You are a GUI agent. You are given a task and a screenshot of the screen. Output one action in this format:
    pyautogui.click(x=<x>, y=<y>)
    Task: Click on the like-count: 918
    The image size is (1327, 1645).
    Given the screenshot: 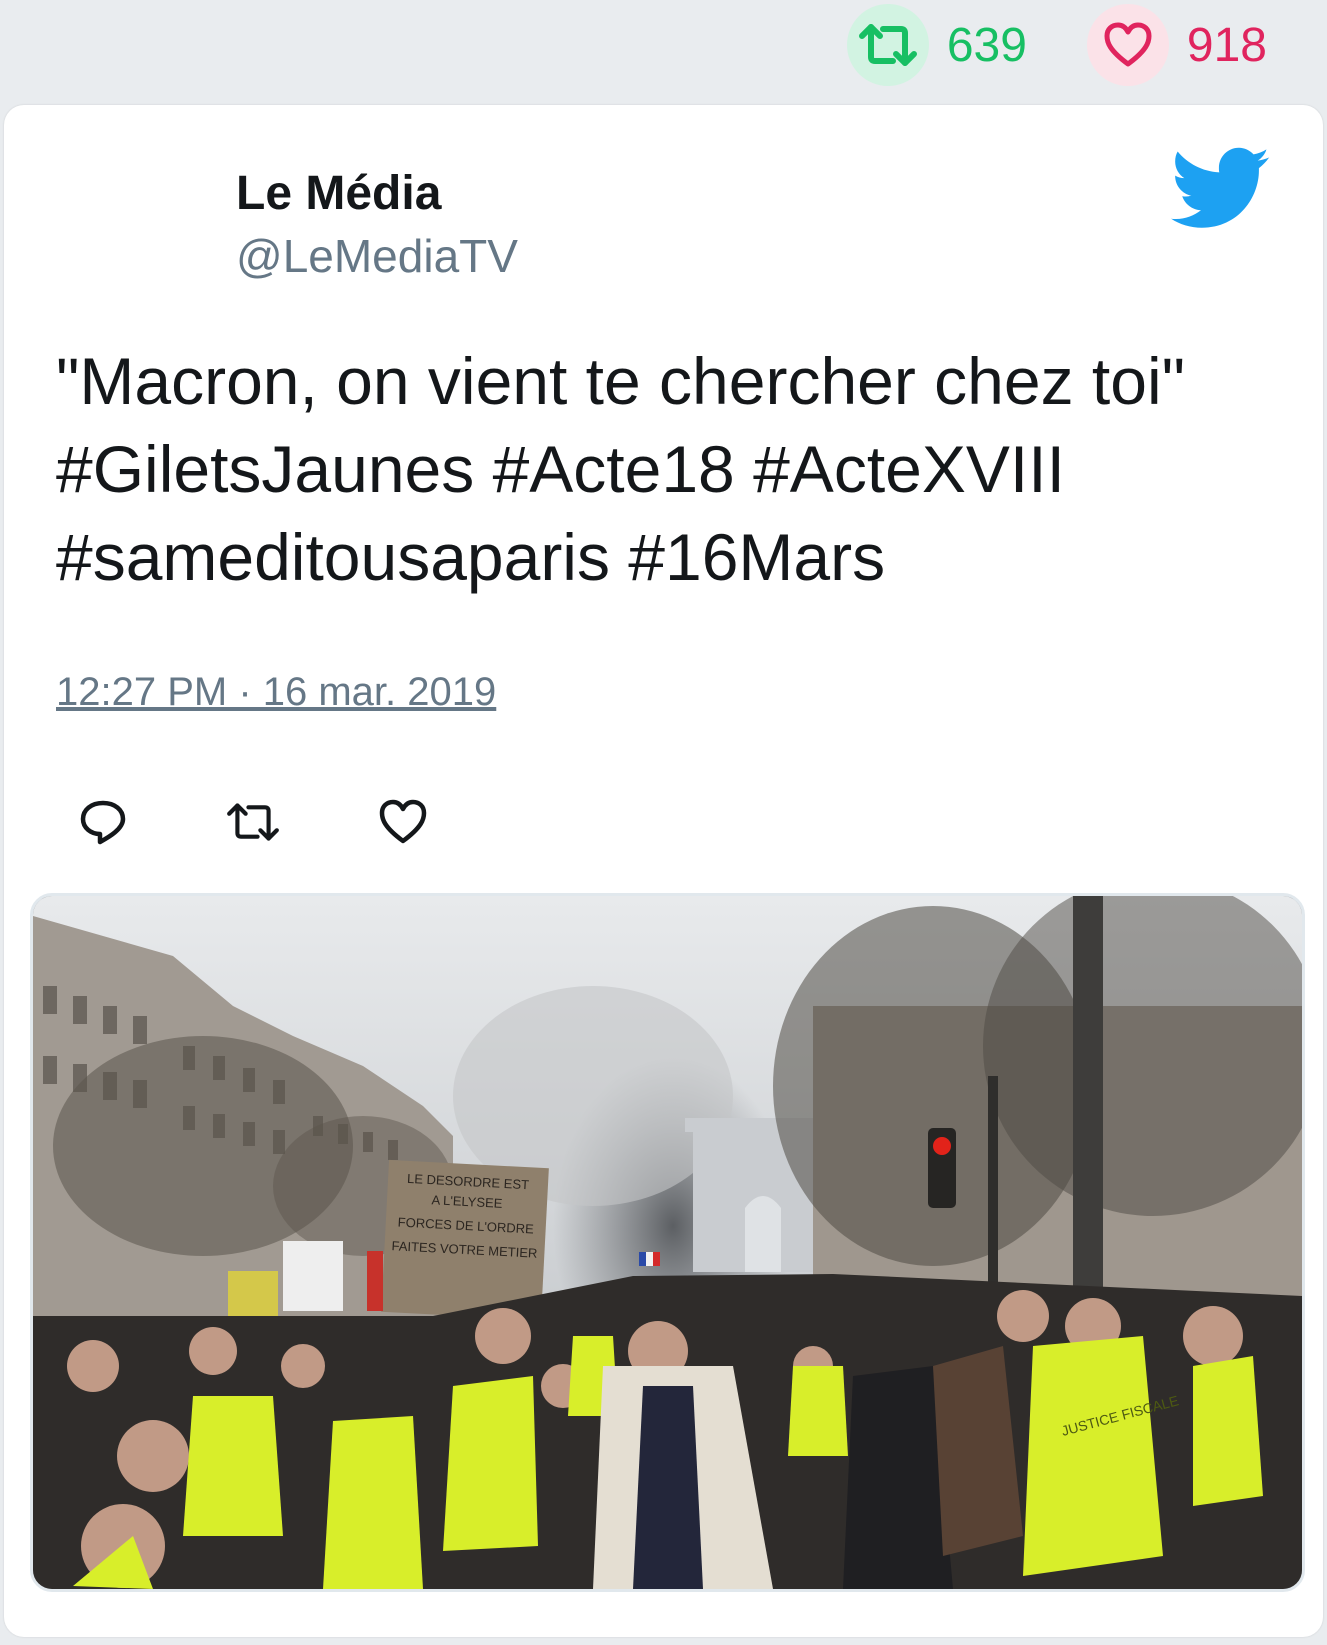 What is the action you would take?
    pyautogui.click(x=1226, y=45)
    